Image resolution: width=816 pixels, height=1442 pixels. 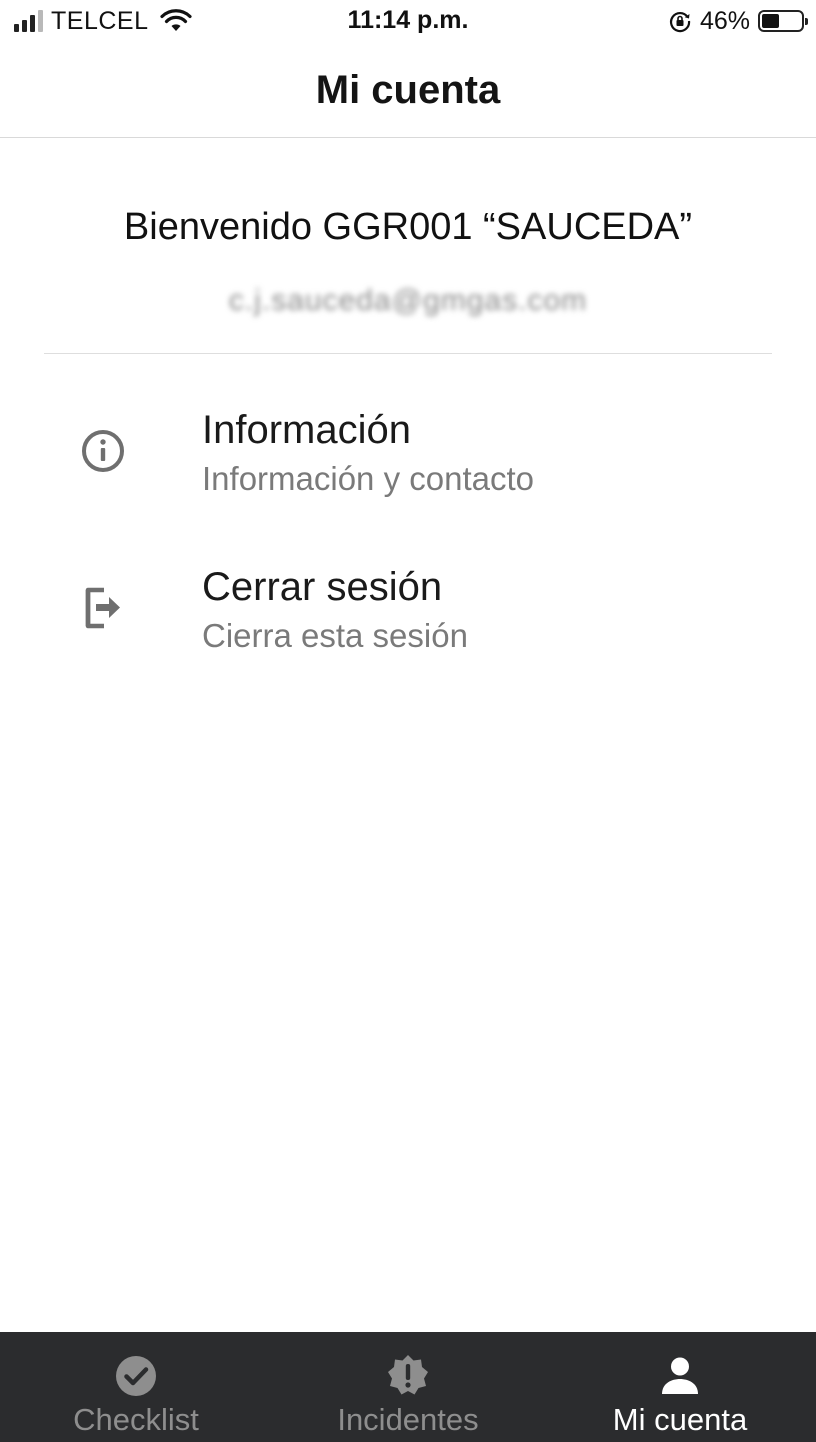 I want to click on rotation-lock-icon, so click(x=680, y=22).